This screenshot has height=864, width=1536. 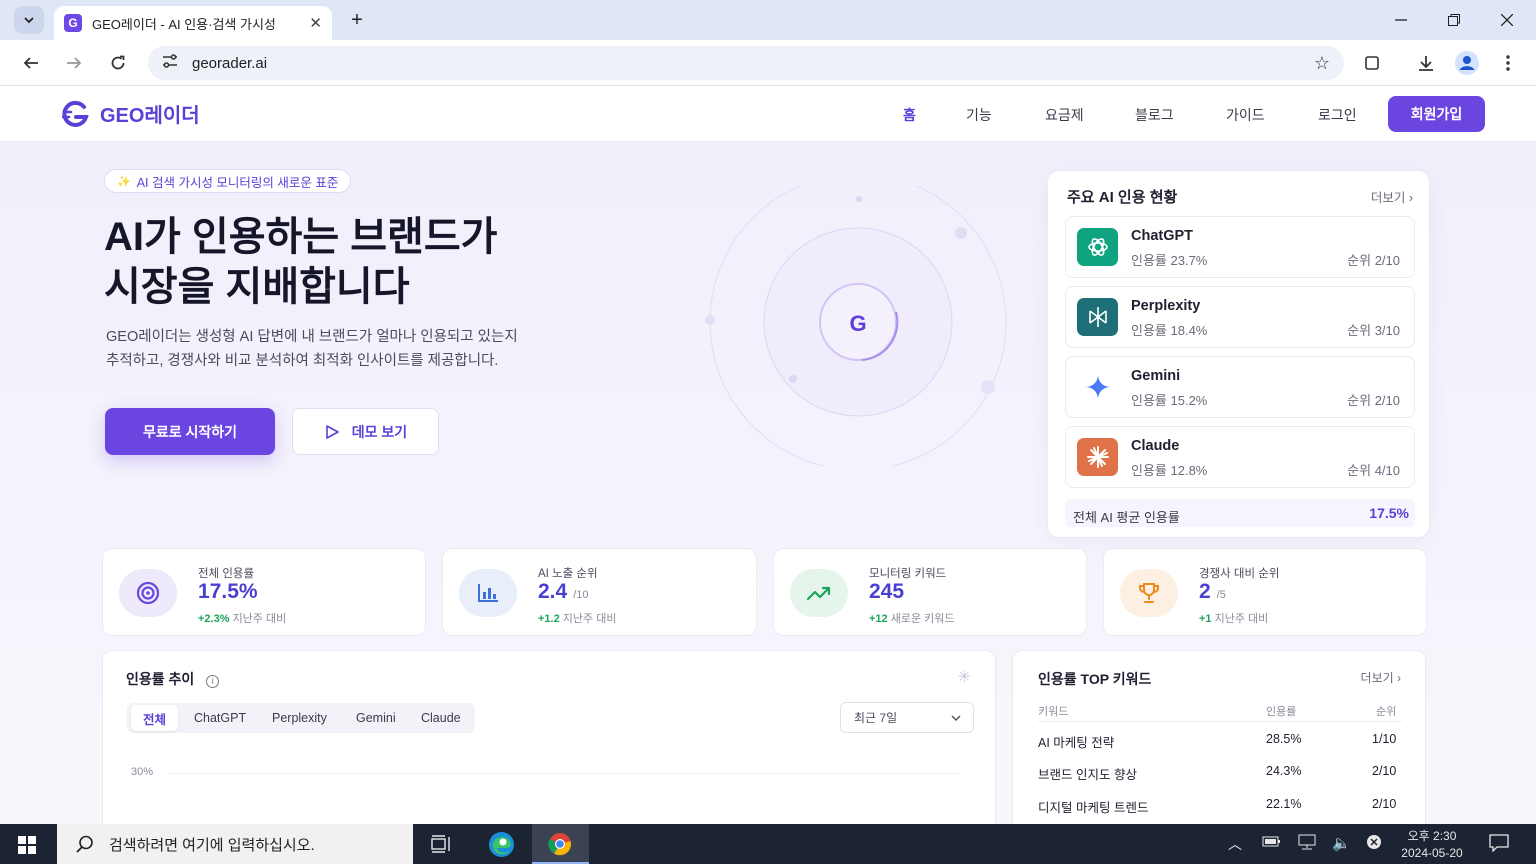 What do you see at coordinates (563, 591) in the screenshot?
I see `stat-value: 2.4/10` at bounding box center [563, 591].